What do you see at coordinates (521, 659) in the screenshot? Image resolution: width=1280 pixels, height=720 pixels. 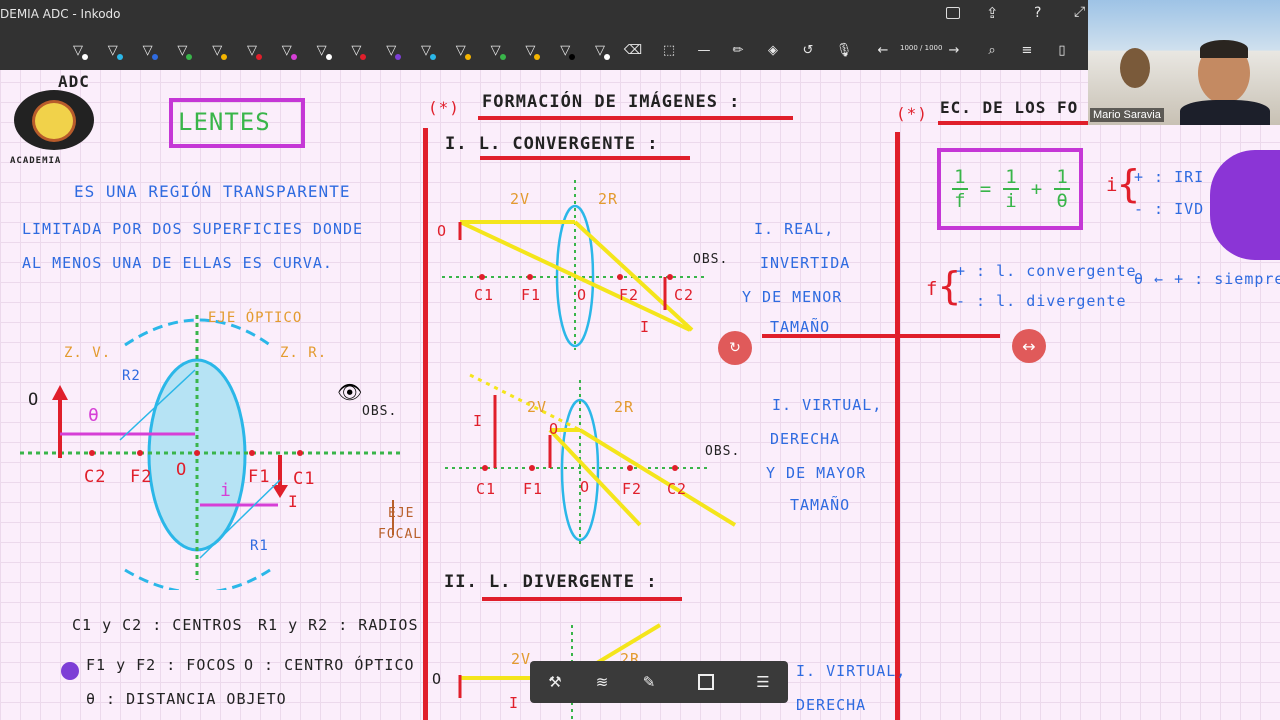 I see `d3-zv: 2V` at bounding box center [521, 659].